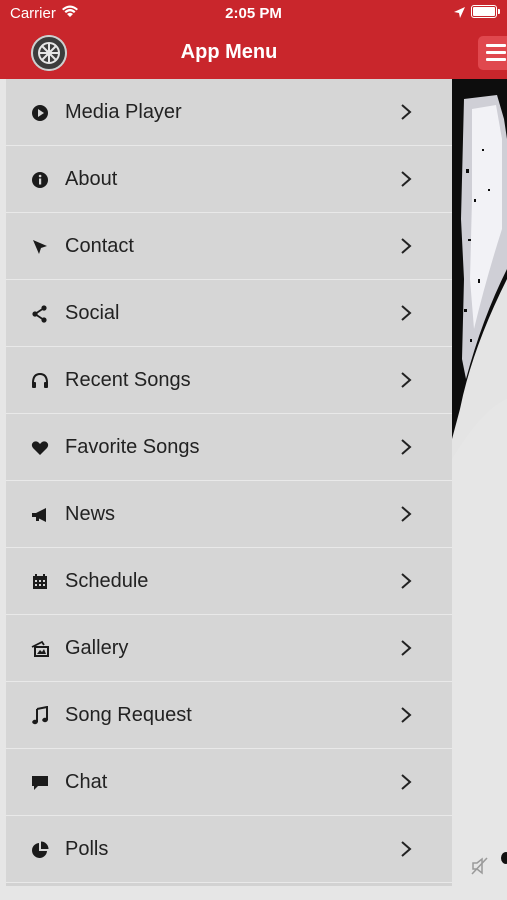 Image resolution: width=507 pixels, height=900 pixels. Describe the element at coordinates (39, 515) in the screenshot. I see `megaphone-icon` at that location.